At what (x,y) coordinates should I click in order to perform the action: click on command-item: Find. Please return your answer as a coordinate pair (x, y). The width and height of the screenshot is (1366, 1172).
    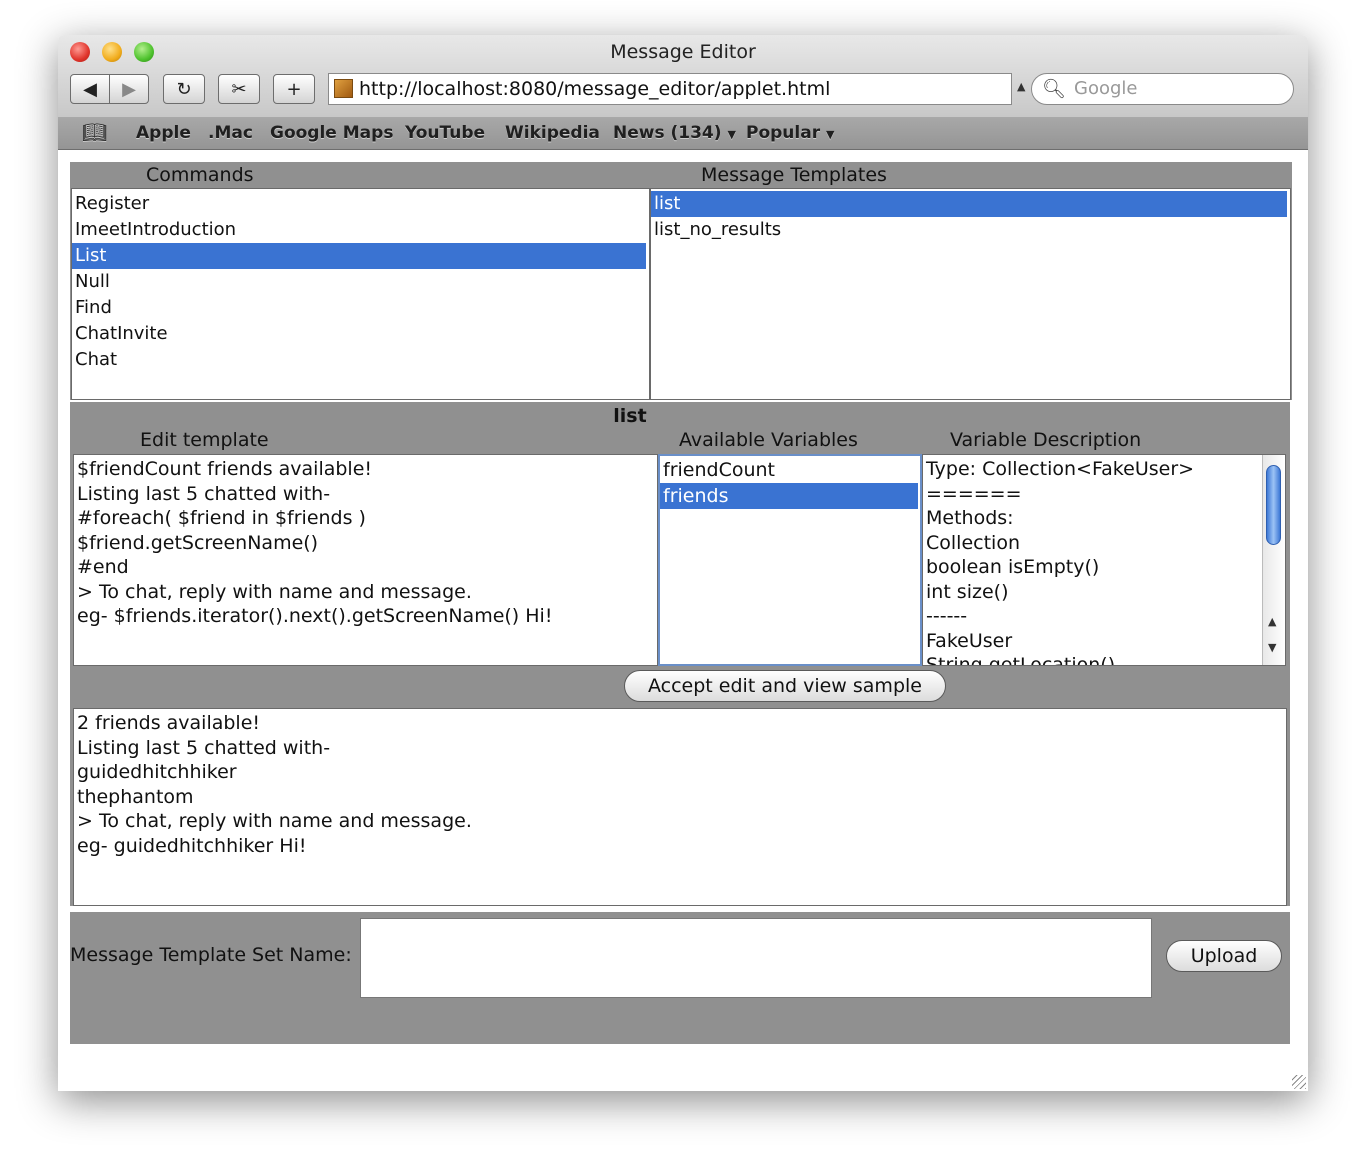
    Looking at the image, I should click on (360, 308).